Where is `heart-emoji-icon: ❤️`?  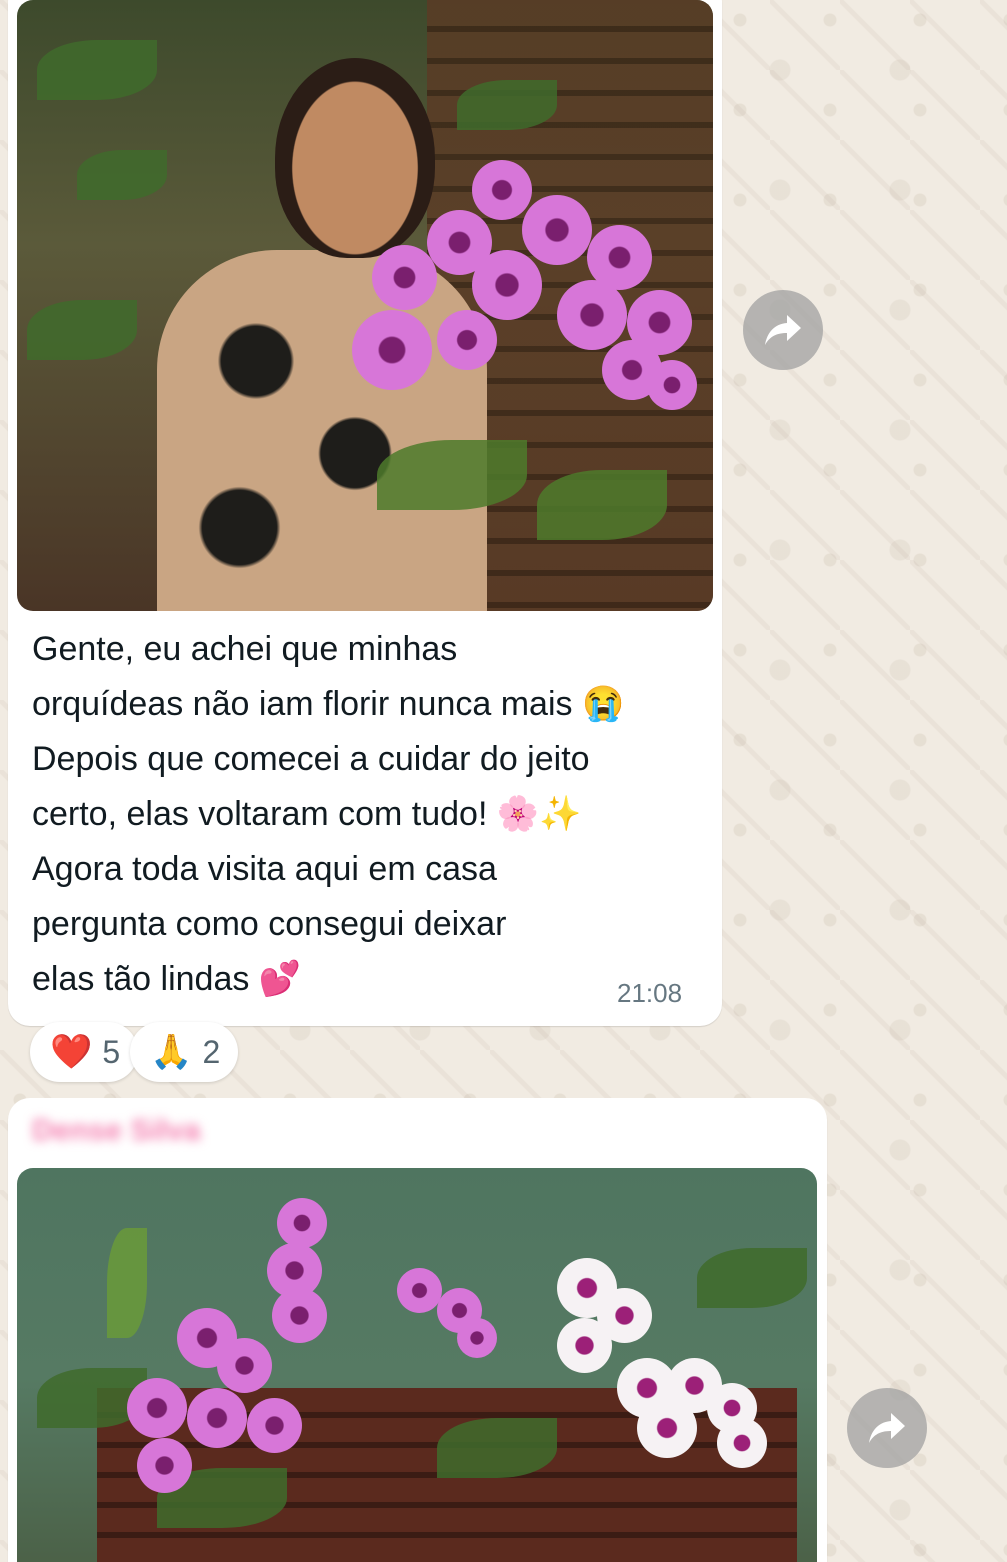 heart-emoji-icon: ❤️ is located at coordinates (71, 1052).